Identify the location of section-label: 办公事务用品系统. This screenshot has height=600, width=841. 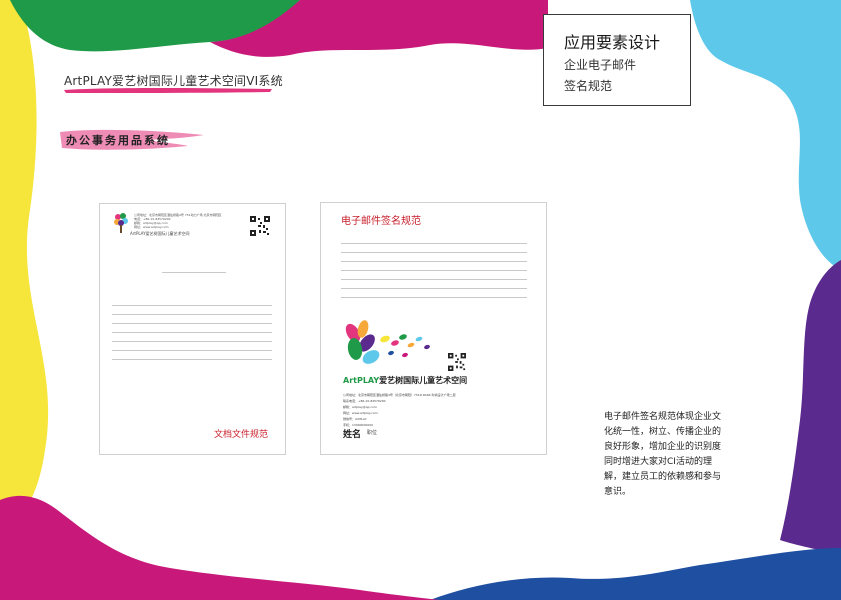
(118, 140).